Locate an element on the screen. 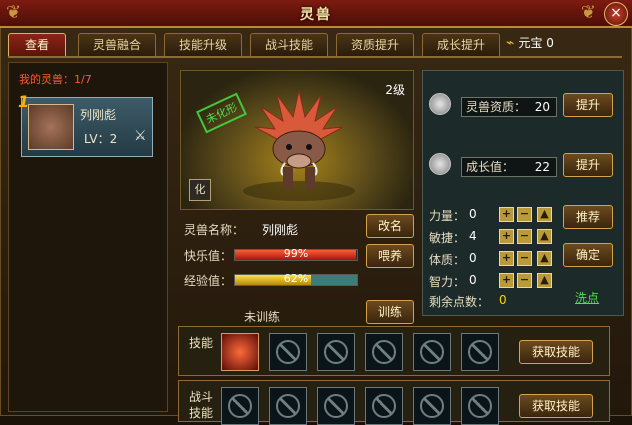  constitution-minus-button: − is located at coordinates (524, 258).